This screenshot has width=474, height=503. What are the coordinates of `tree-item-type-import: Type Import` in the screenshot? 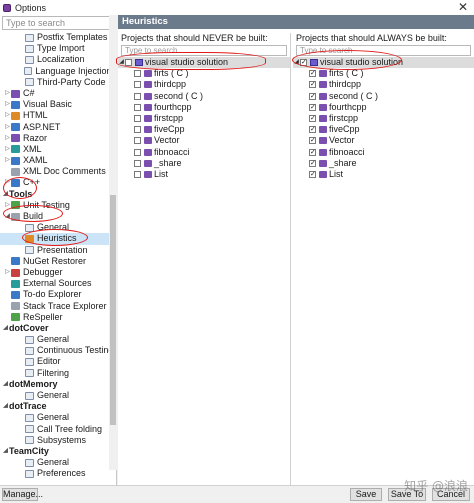 It's located at (58, 48).